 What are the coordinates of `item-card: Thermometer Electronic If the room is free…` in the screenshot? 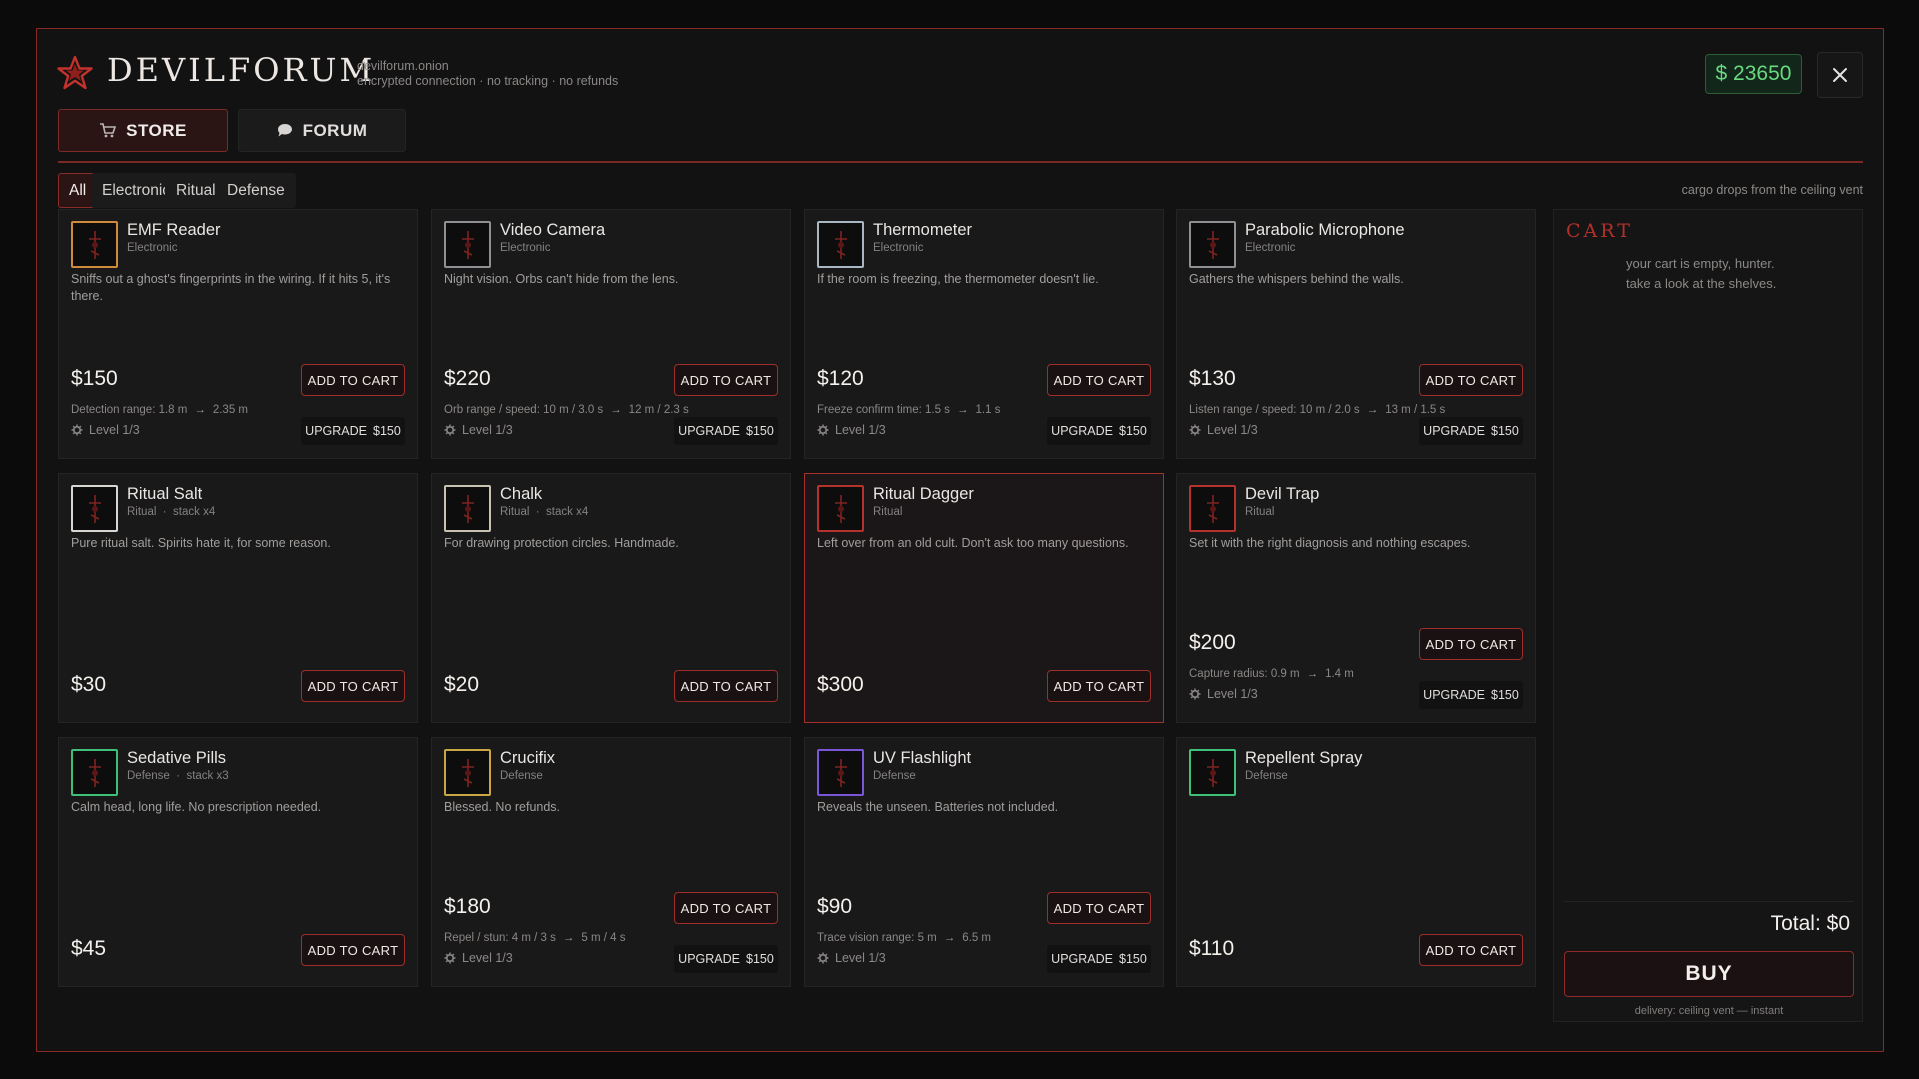 It's located at (984, 334).